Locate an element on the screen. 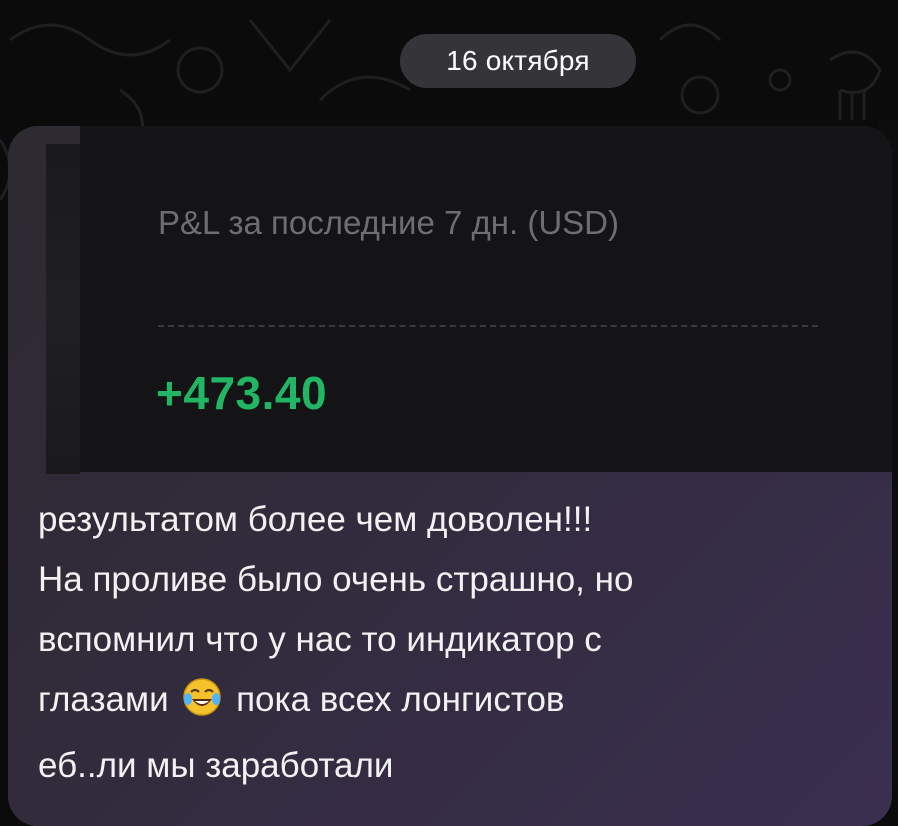 The height and width of the screenshot is (826, 898). caption-line-5: еб..ли мы заработали is located at coordinates (216, 765).